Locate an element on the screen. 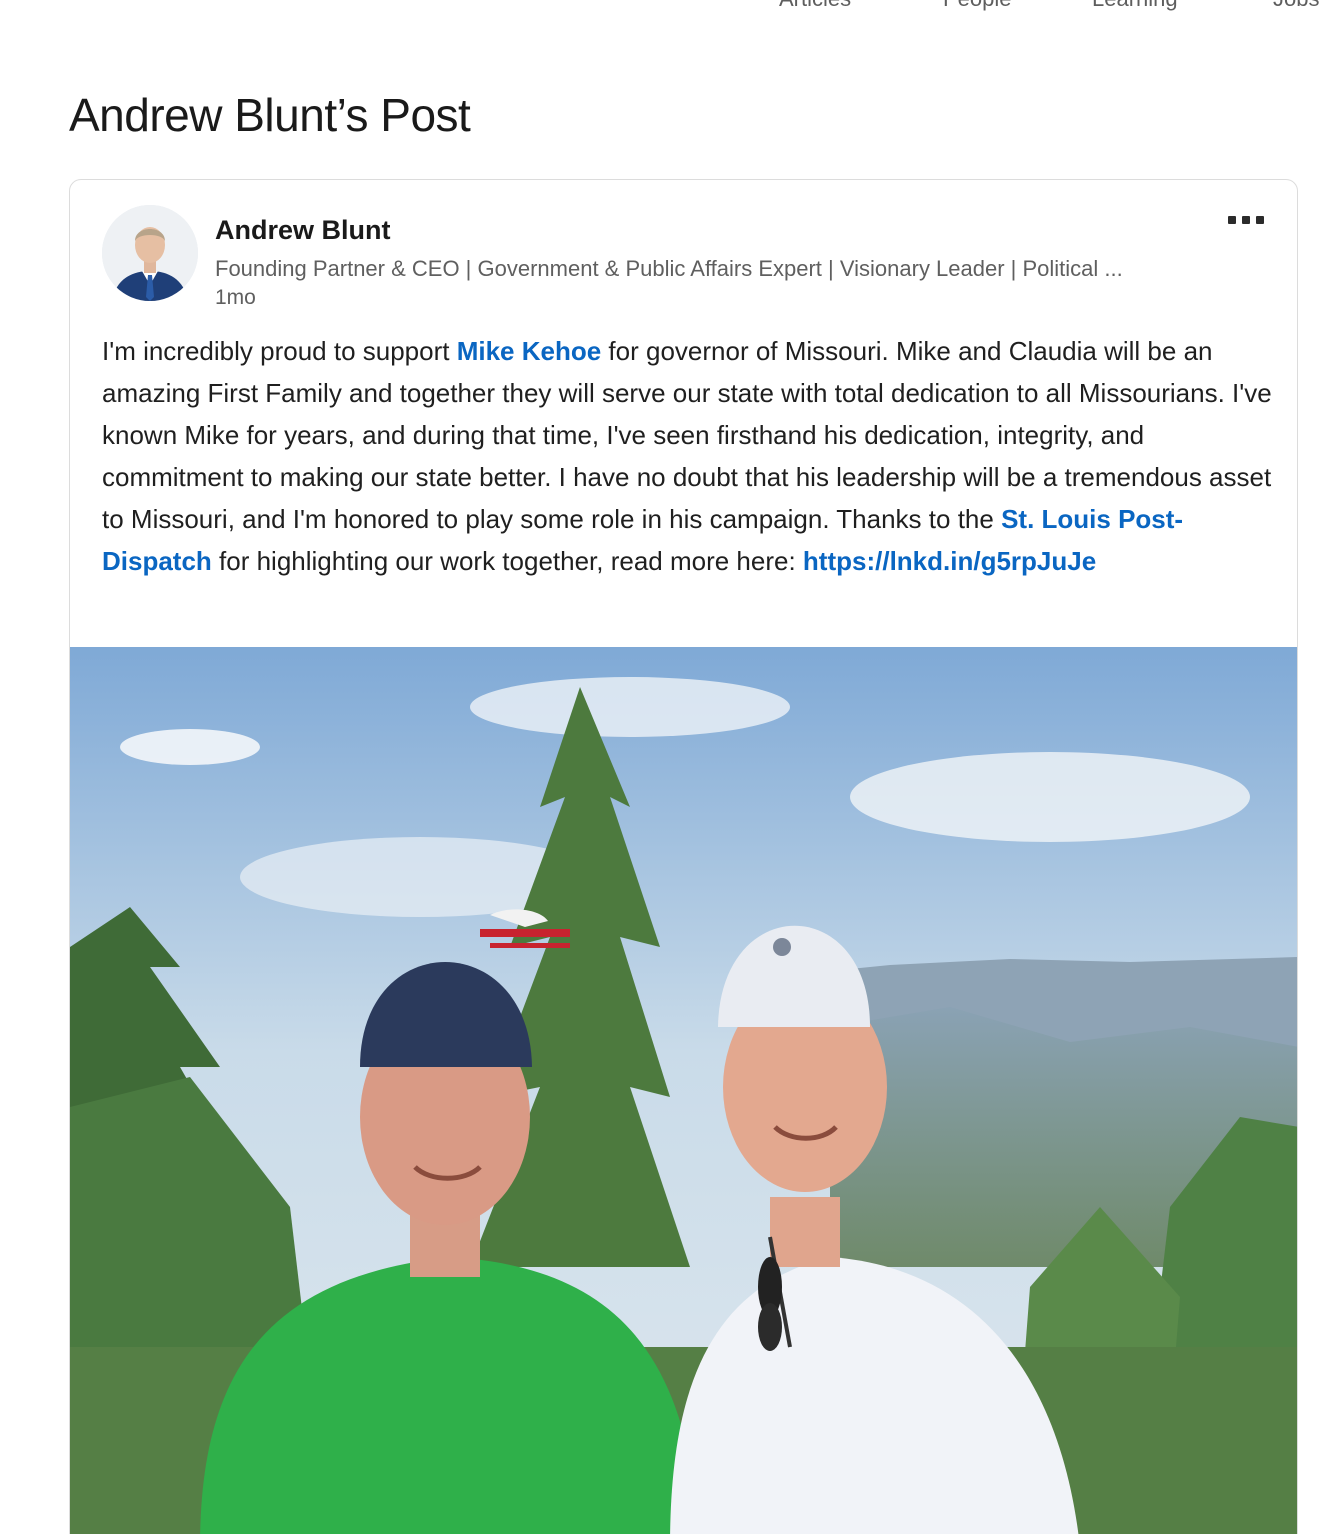 This screenshot has width=1326, height=1534. article-link: https://lnkd.in/g5rpJuJe is located at coordinates (949, 561).